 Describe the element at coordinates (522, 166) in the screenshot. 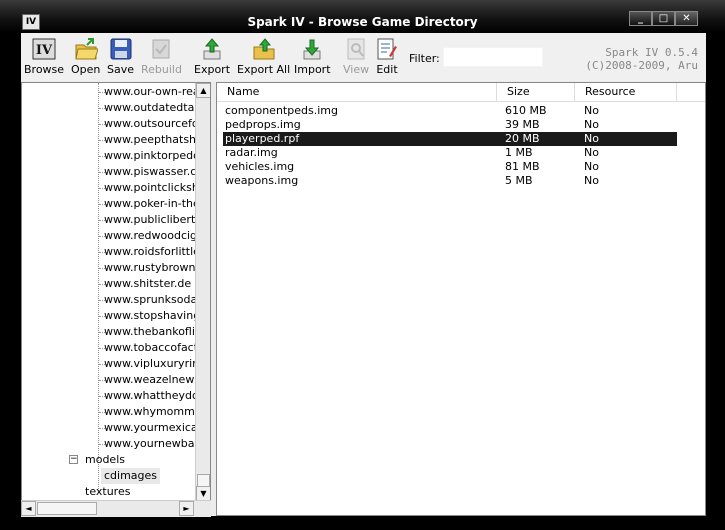

I see `file-size: 81 MB` at that location.